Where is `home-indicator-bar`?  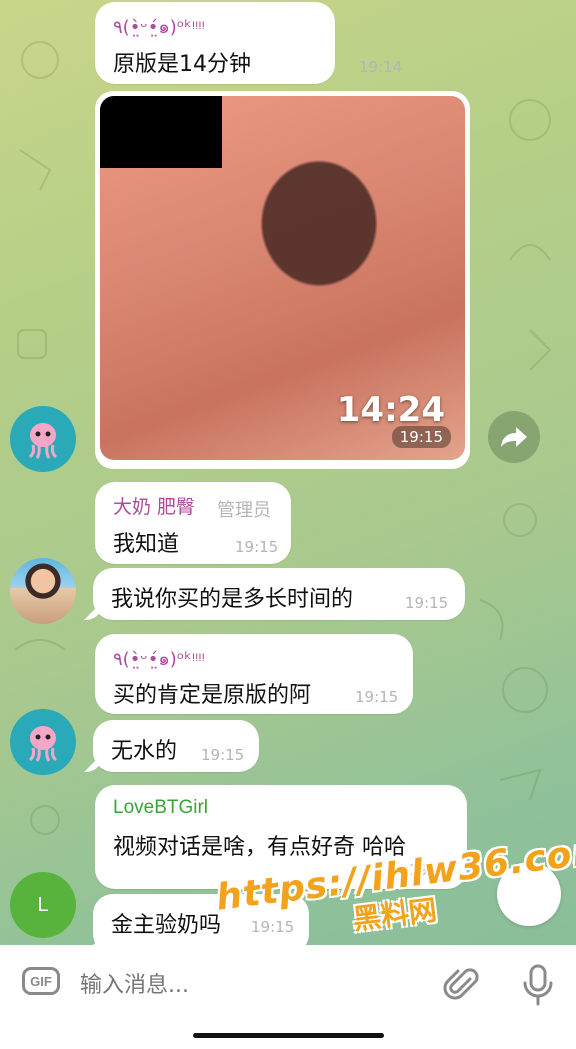 home-indicator-bar is located at coordinates (288, 1037).